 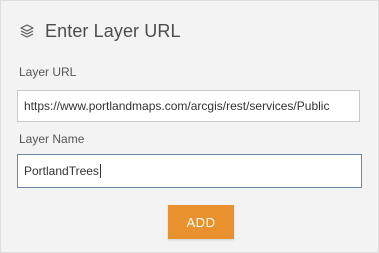 What do you see at coordinates (100, 171) in the screenshot?
I see `text-caret` at bounding box center [100, 171].